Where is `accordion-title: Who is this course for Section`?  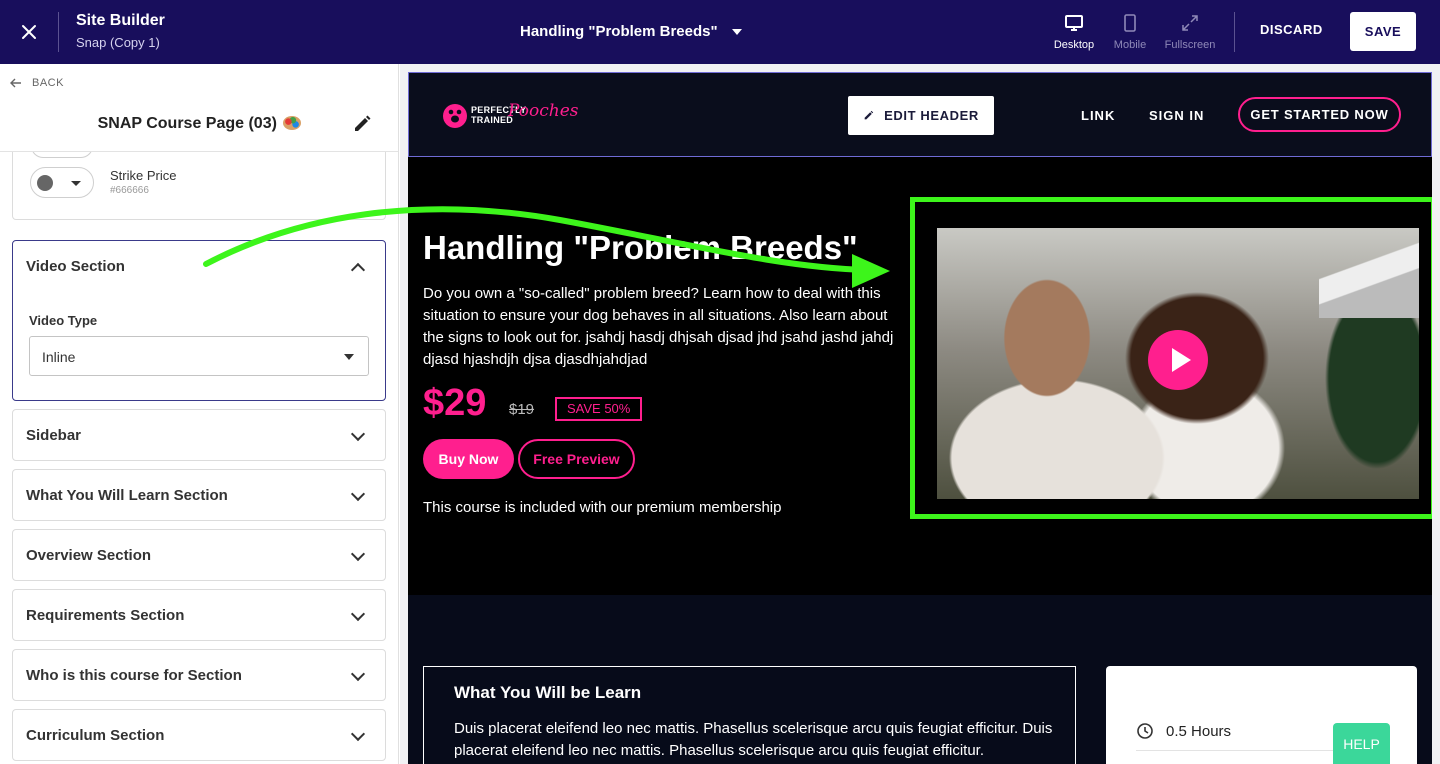
accordion-title: Who is this course for Section is located at coordinates (134, 675).